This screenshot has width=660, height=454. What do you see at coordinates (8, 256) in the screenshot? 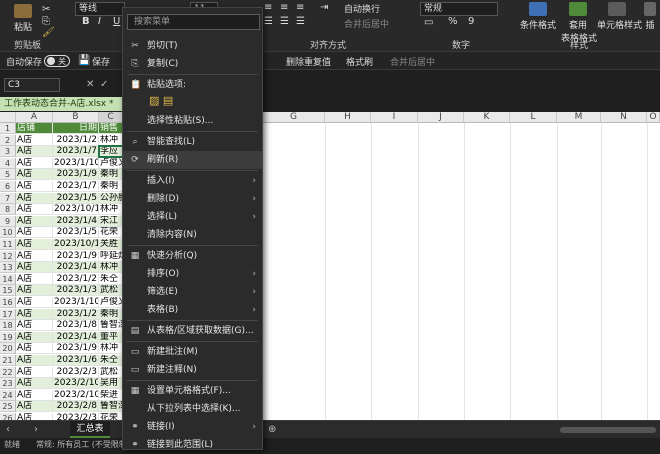
I see `row-header: 12` at bounding box center [8, 256].